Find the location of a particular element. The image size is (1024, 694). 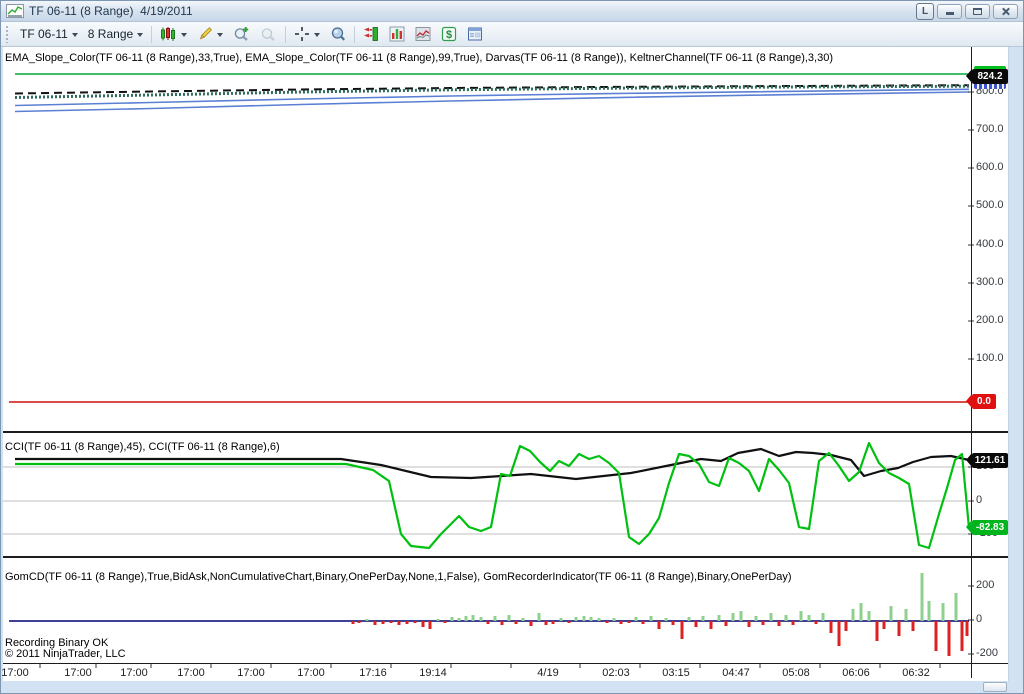

y-axis-label: -200 is located at coordinates (987, 653).